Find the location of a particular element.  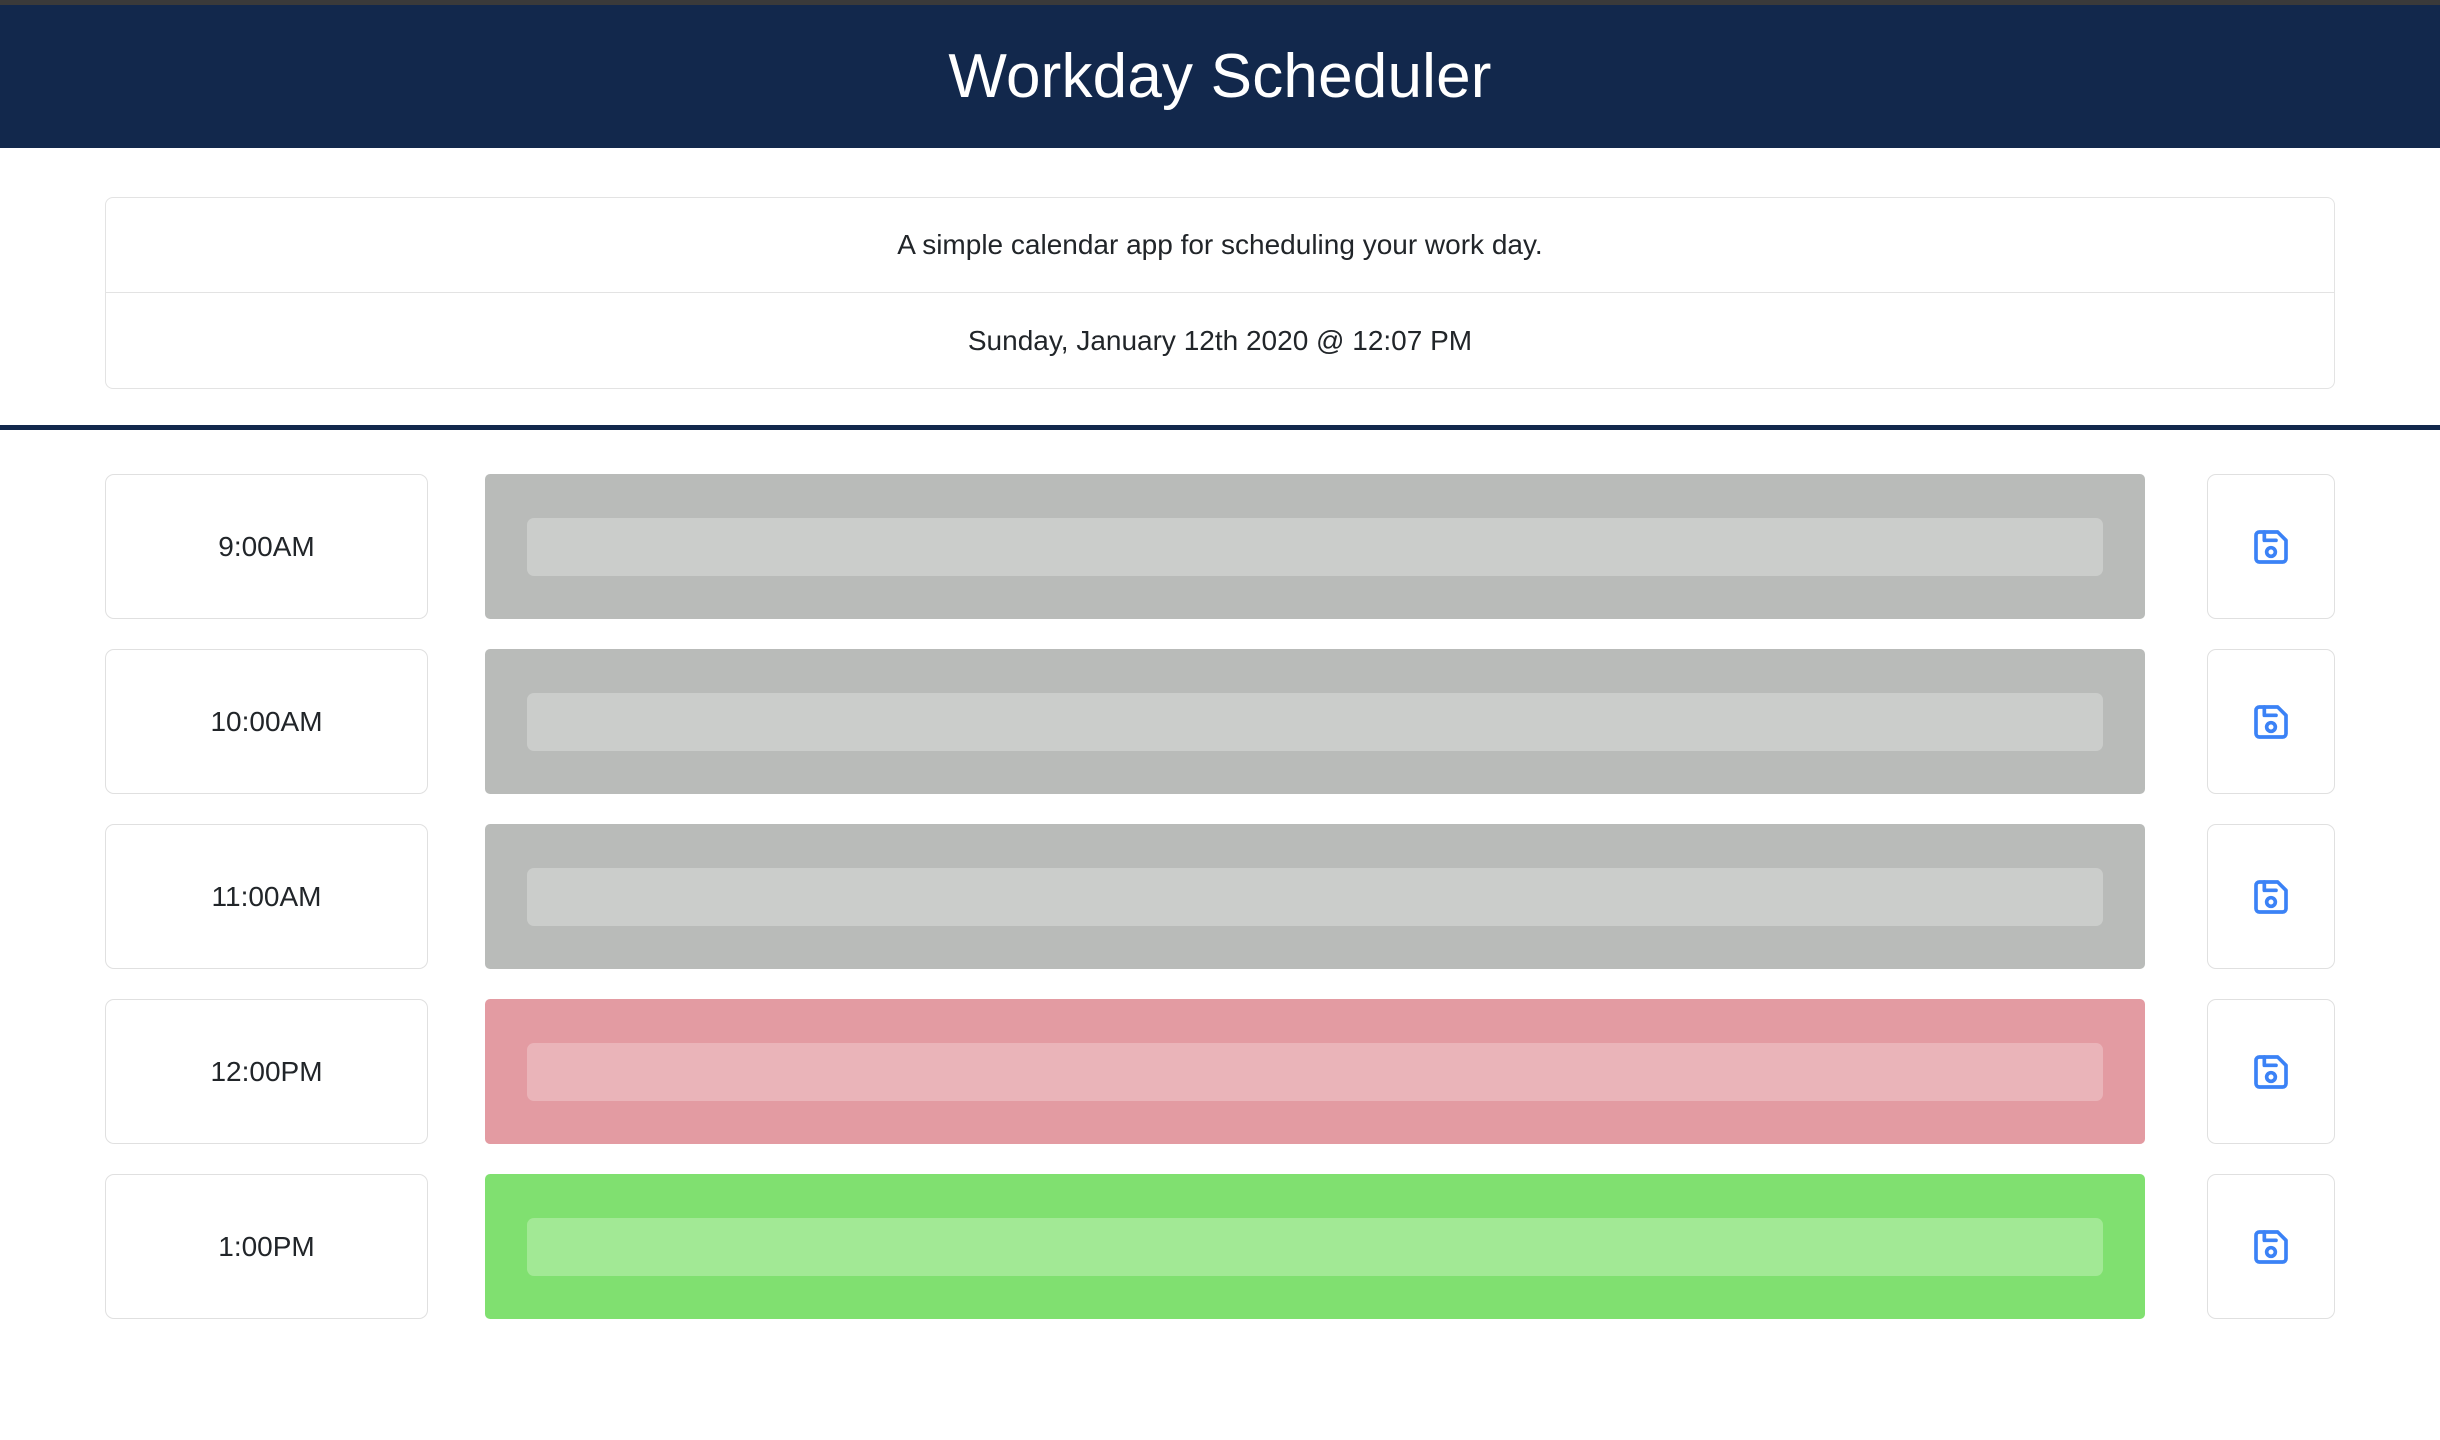

time-block-row: 11:00AM is located at coordinates (1220, 896).